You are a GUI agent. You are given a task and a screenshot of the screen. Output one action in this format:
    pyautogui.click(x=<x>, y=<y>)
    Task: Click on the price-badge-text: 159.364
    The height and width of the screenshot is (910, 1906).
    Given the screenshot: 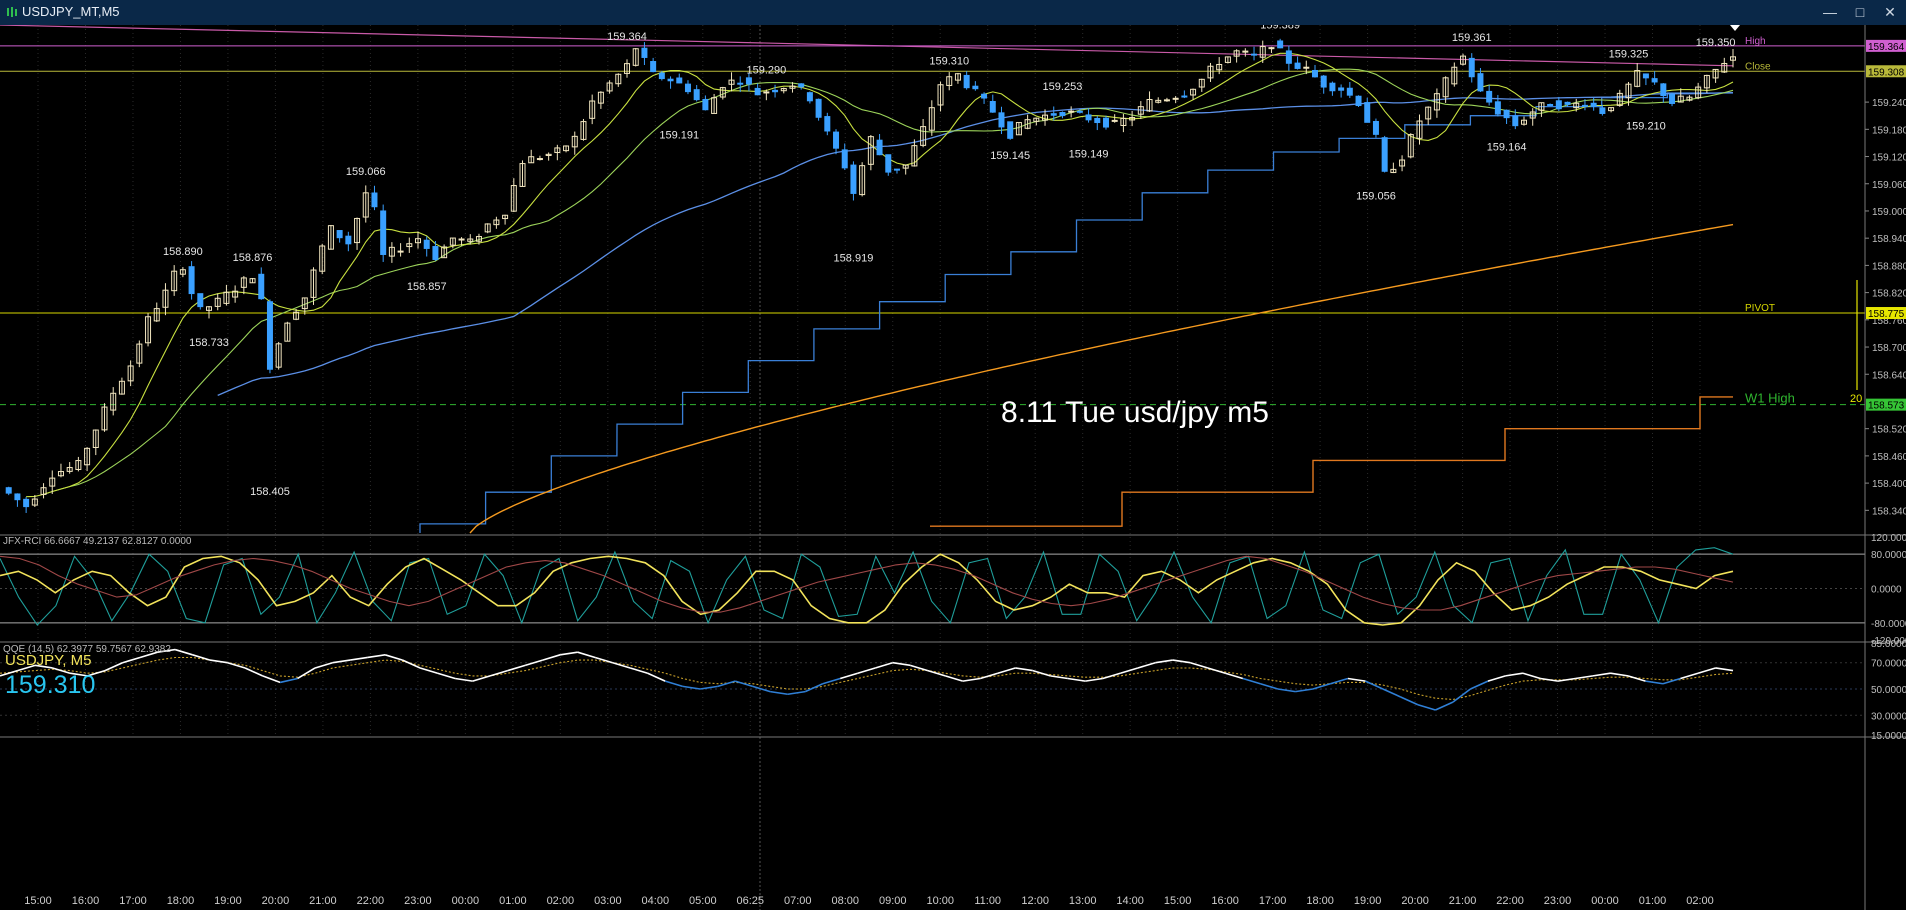 What is the action you would take?
    pyautogui.click(x=1886, y=47)
    